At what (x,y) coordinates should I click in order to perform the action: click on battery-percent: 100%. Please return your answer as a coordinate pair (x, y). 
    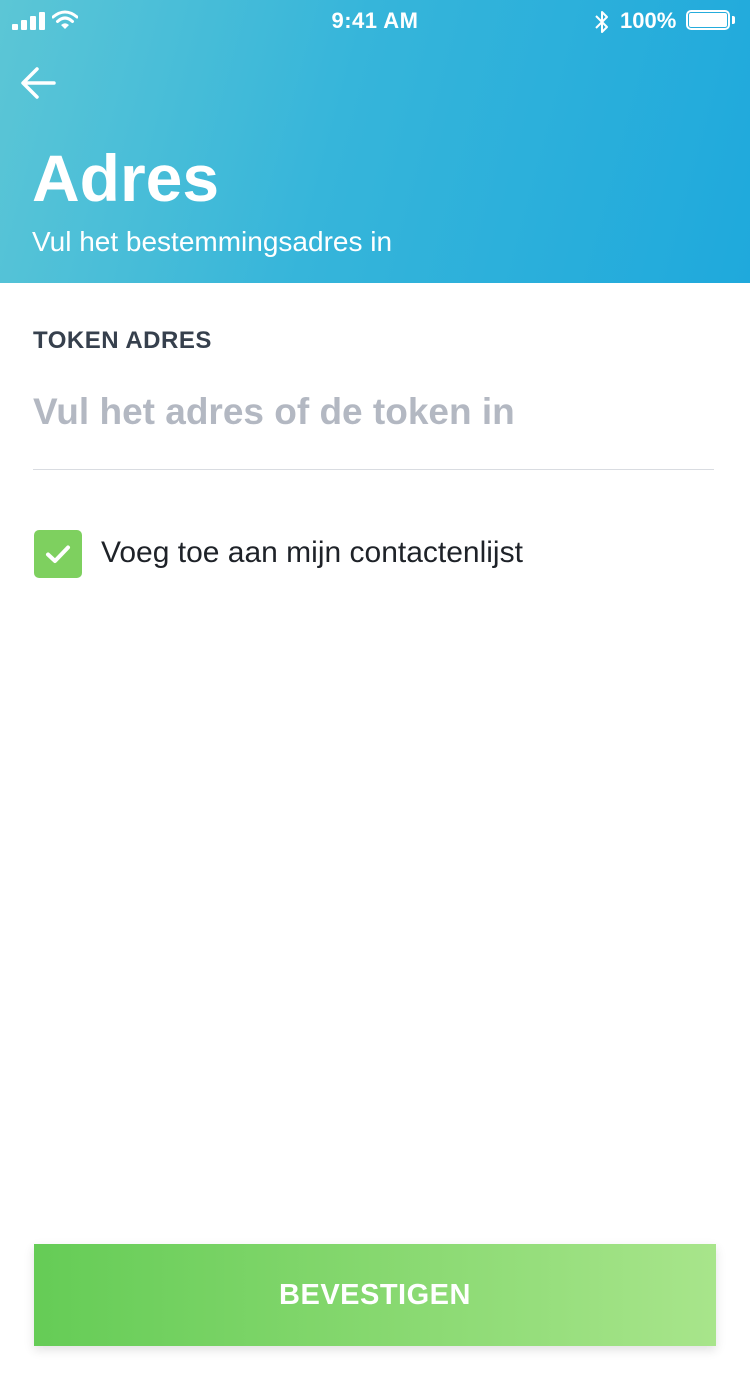
    Looking at the image, I should click on (648, 20).